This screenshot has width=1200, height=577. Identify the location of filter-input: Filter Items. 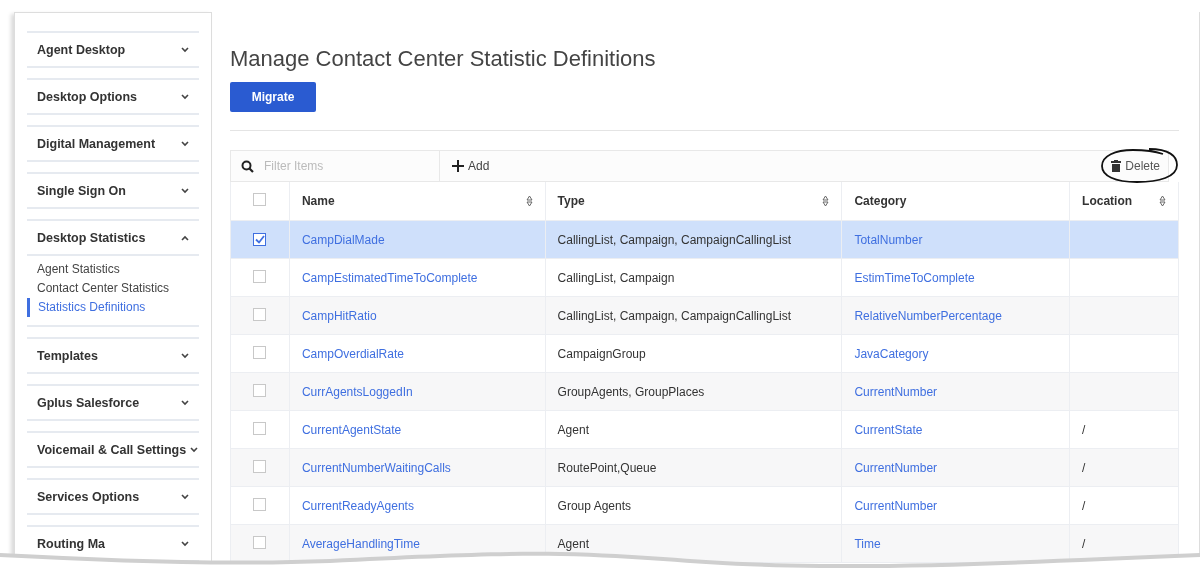
(344, 166).